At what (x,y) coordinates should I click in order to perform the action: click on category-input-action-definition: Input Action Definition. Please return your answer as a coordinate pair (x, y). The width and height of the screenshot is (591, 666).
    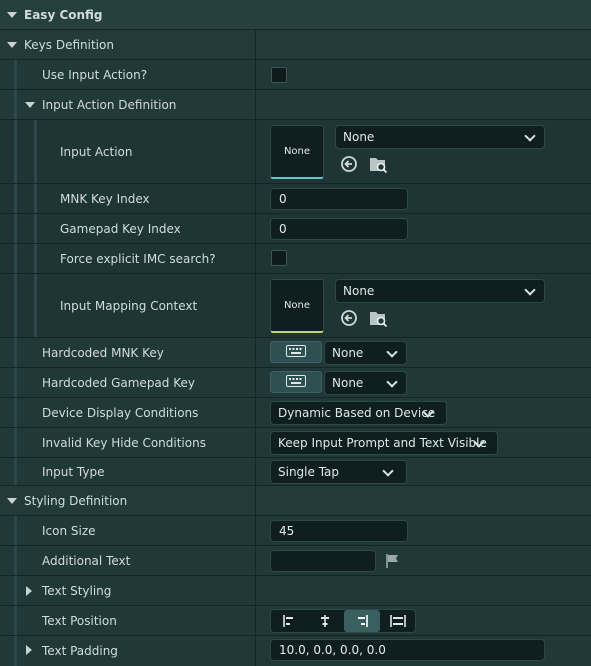
    Looking at the image, I should click on (295, 105).